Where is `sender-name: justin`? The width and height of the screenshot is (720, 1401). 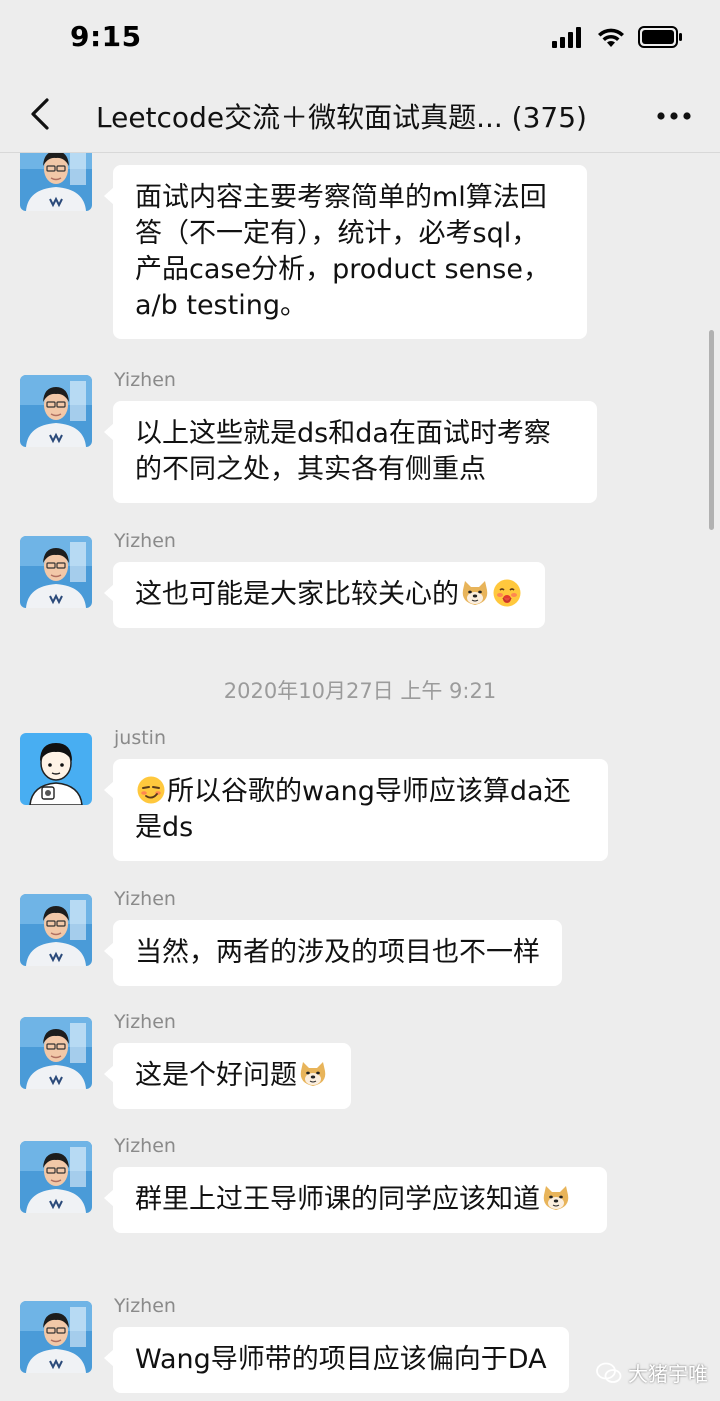 sender-name: justin is located at coordinates (140, 738).